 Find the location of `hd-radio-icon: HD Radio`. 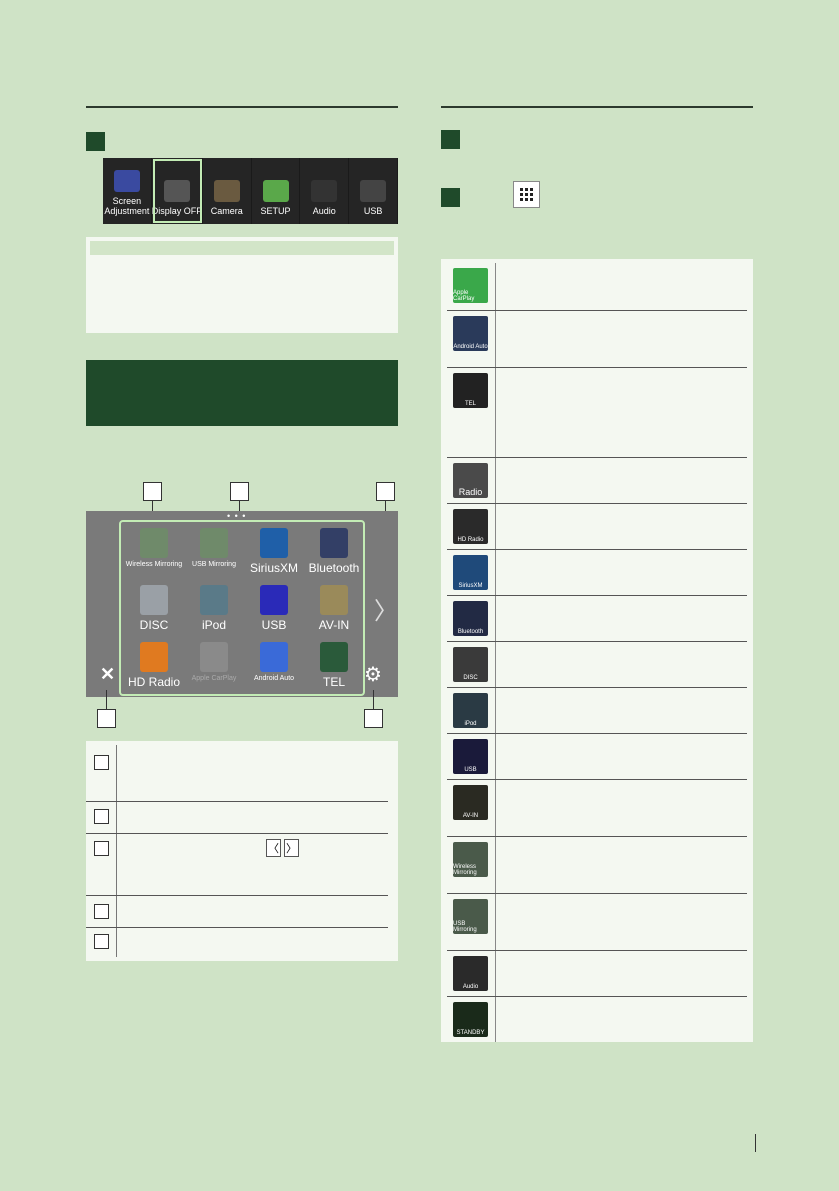

hd-radio-icon: HD Radio is located at coordinates (470, 526).